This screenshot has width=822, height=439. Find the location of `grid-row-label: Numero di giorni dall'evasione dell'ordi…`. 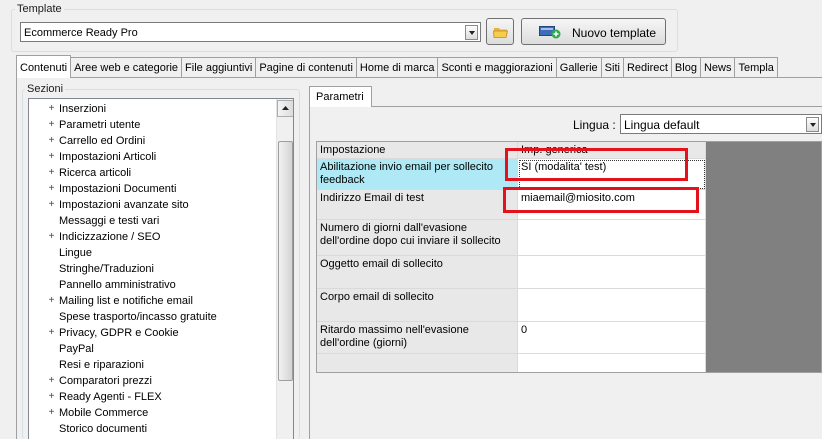

grid-row-label: Numero di giorni dall'evasione dell'ordi… is located at coordinates (417, 238).